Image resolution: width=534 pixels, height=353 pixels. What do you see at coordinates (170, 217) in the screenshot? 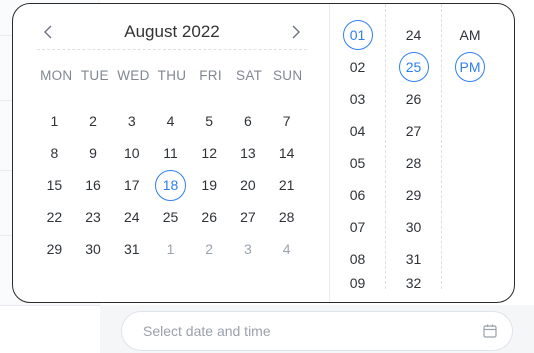
I see `day-cell: 25` at bounding box center [170, 217].